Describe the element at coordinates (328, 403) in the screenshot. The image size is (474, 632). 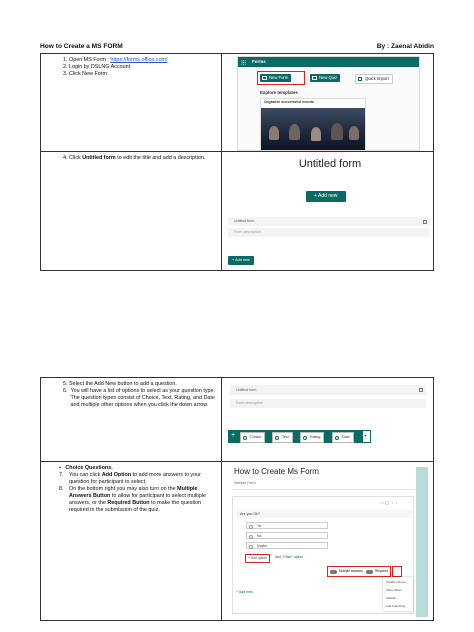
I see `form-description-field-2: Form description` at that location.